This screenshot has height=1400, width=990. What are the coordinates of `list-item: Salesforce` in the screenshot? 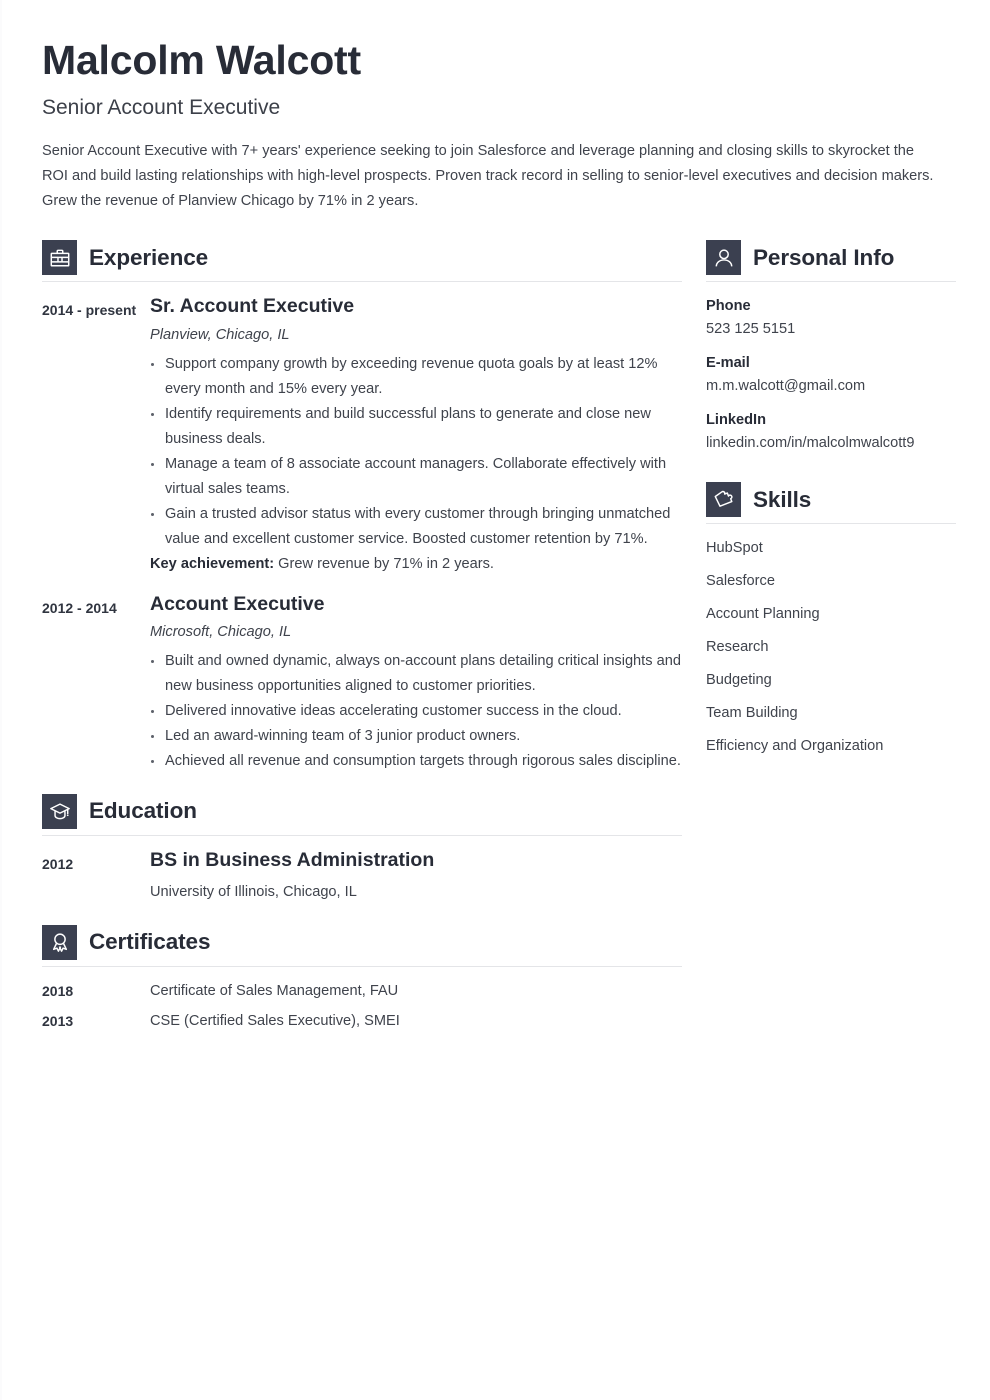 It's located at (740, 581).